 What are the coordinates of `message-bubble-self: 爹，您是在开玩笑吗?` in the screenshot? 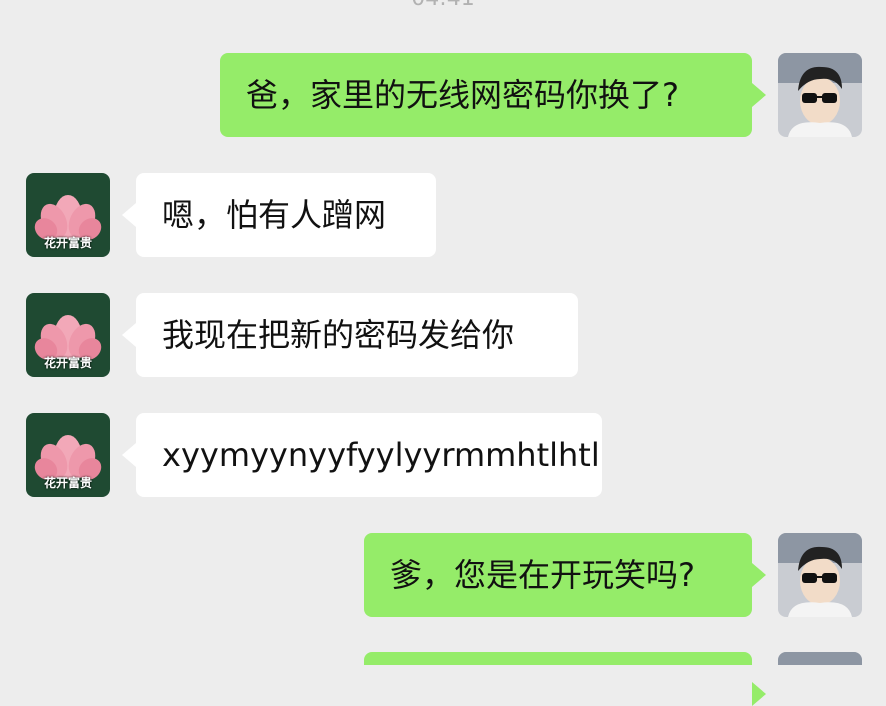 It's located at (565, 575).